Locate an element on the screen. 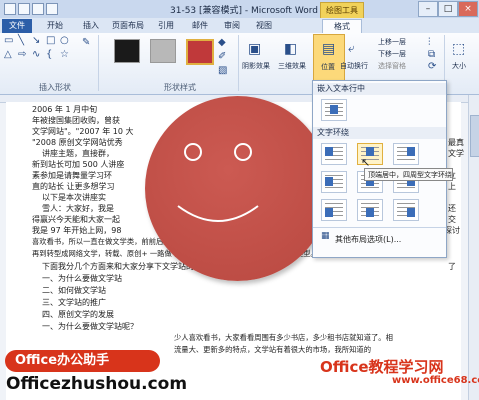  smiley-face-drawing is located at coordinates (218, 182).